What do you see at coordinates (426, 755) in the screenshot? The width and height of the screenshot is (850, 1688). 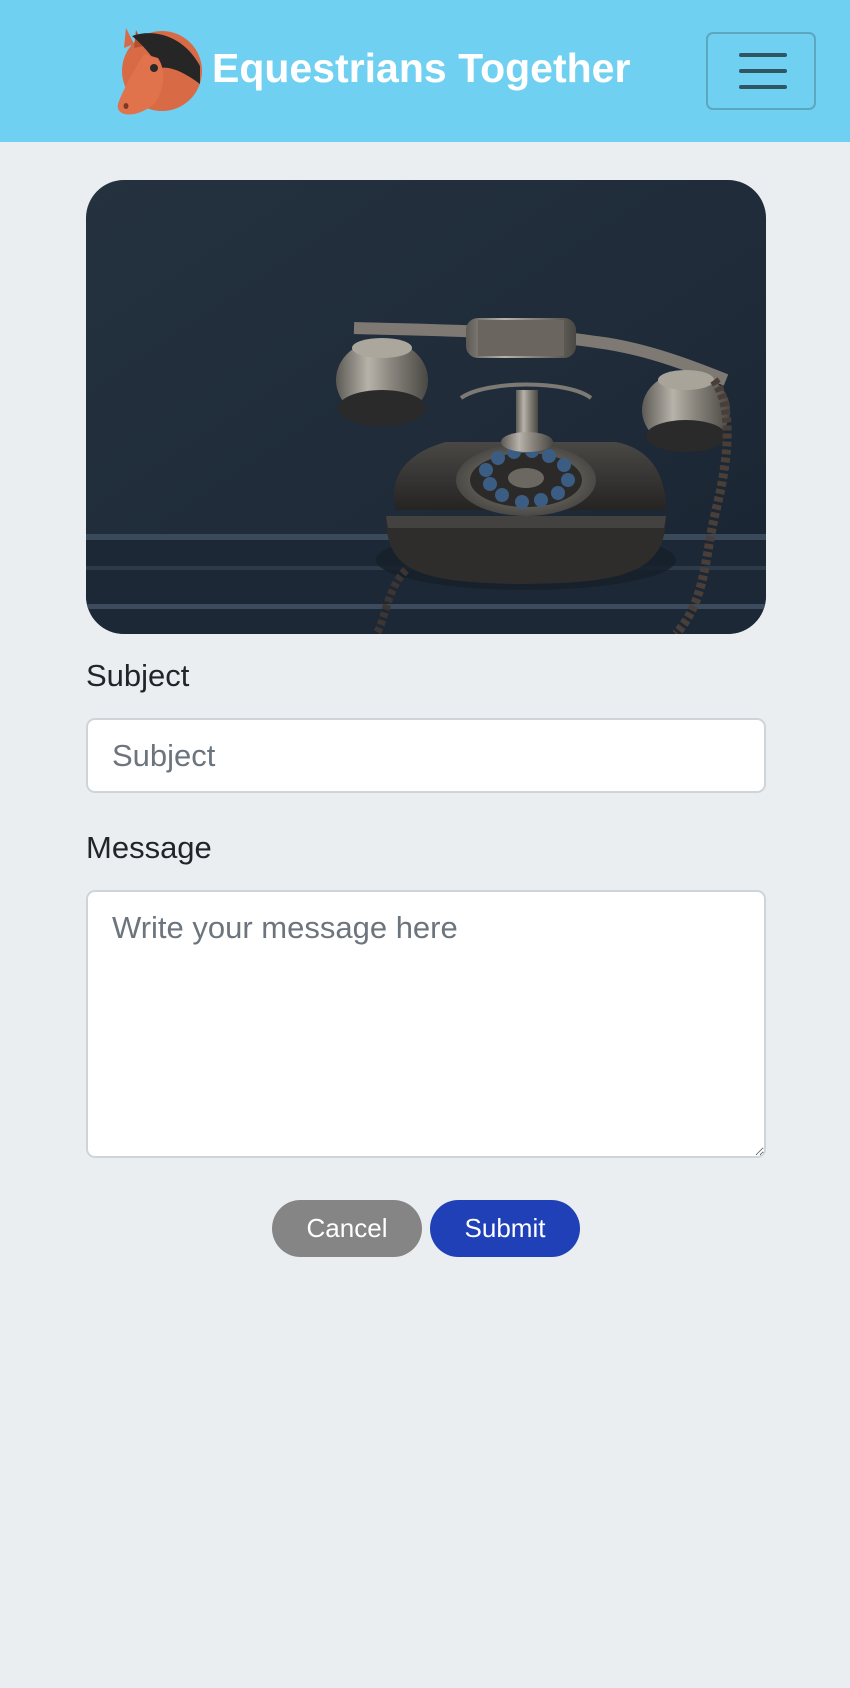 I see `subject-input` at bounding box center [426, 755].